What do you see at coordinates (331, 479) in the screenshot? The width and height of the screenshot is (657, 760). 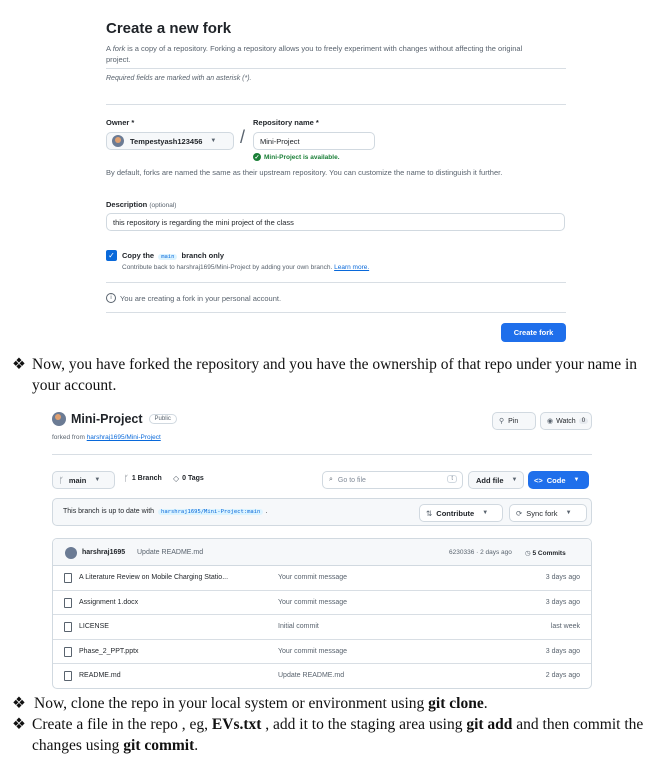 I see `search-icon: ⌕` at bounding box center [331, 479].